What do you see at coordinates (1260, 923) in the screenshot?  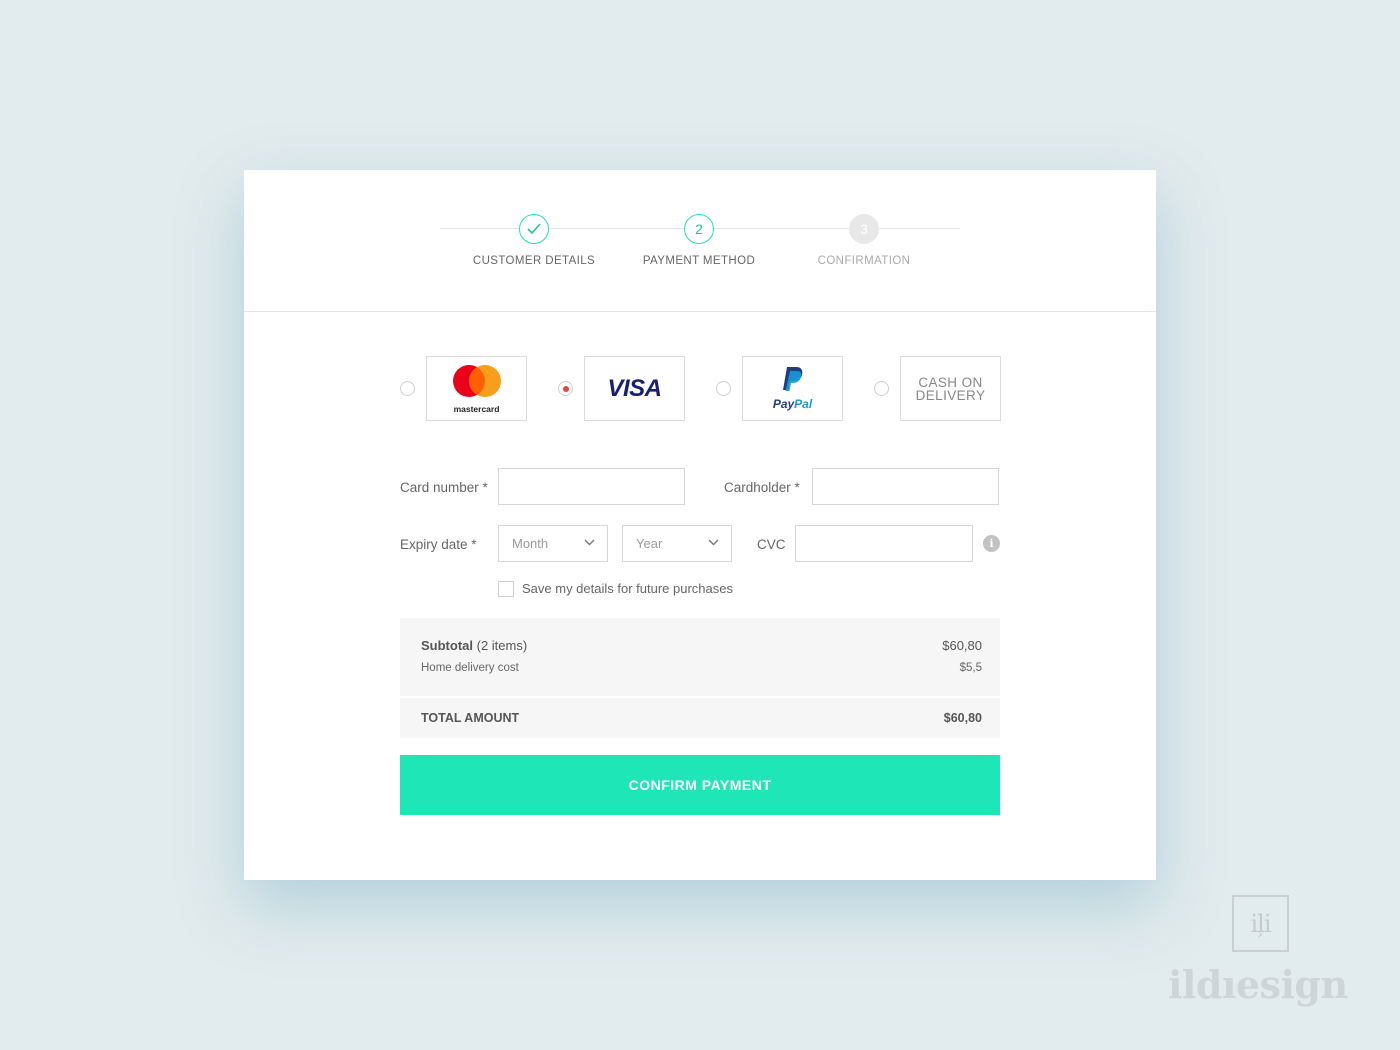 I see `watermark-monogram: iļi` at bounding box center [1260, 923].